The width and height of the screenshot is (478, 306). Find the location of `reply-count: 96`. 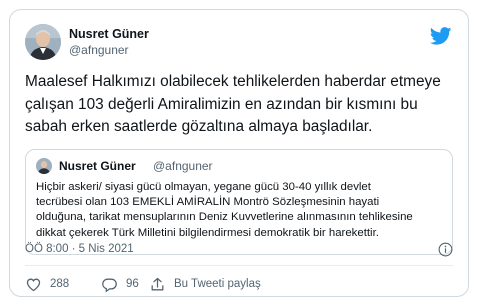

reply-count: 96 is located at coordinates (132, 284).